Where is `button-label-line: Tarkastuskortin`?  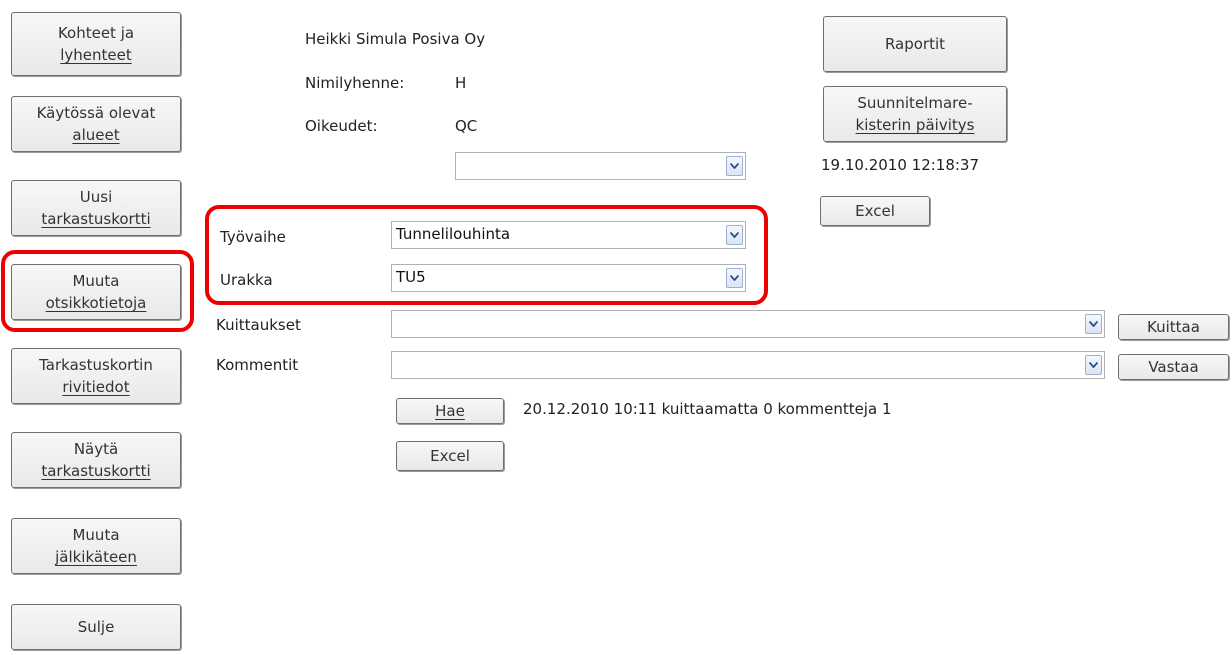
button-label-line: Tarkastuskortin is located at coordinates (96, 365).